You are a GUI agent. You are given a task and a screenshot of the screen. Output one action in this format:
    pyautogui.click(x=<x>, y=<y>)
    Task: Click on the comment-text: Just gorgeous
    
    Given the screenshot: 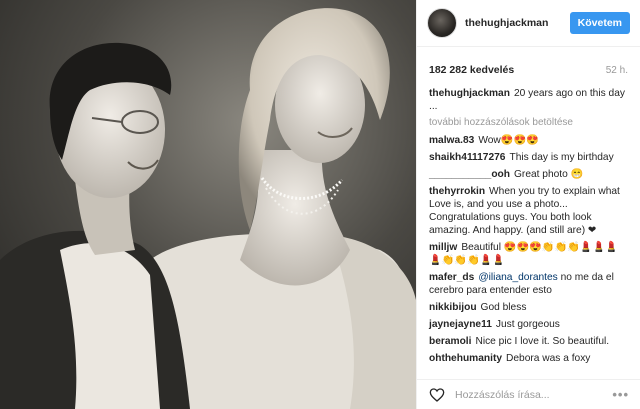 What is the action you would take?
    pyautogui.click(x=527, y=324)
    